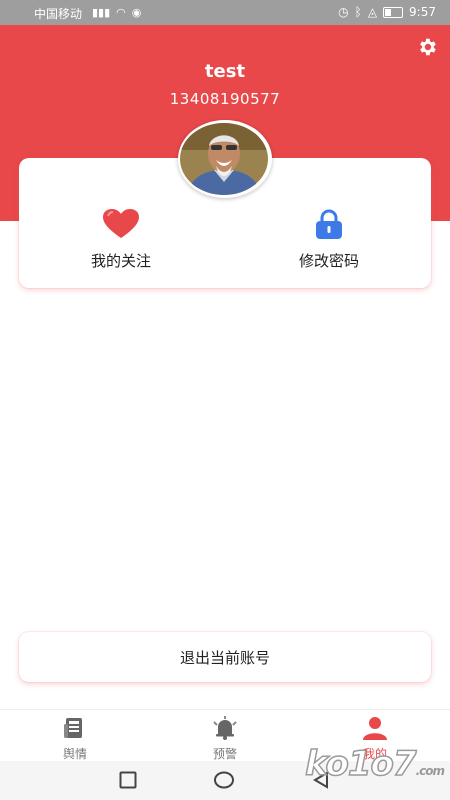  Describe the element at coordinates (393, 12) in the screenshot. I see `battery-icon` at that location.